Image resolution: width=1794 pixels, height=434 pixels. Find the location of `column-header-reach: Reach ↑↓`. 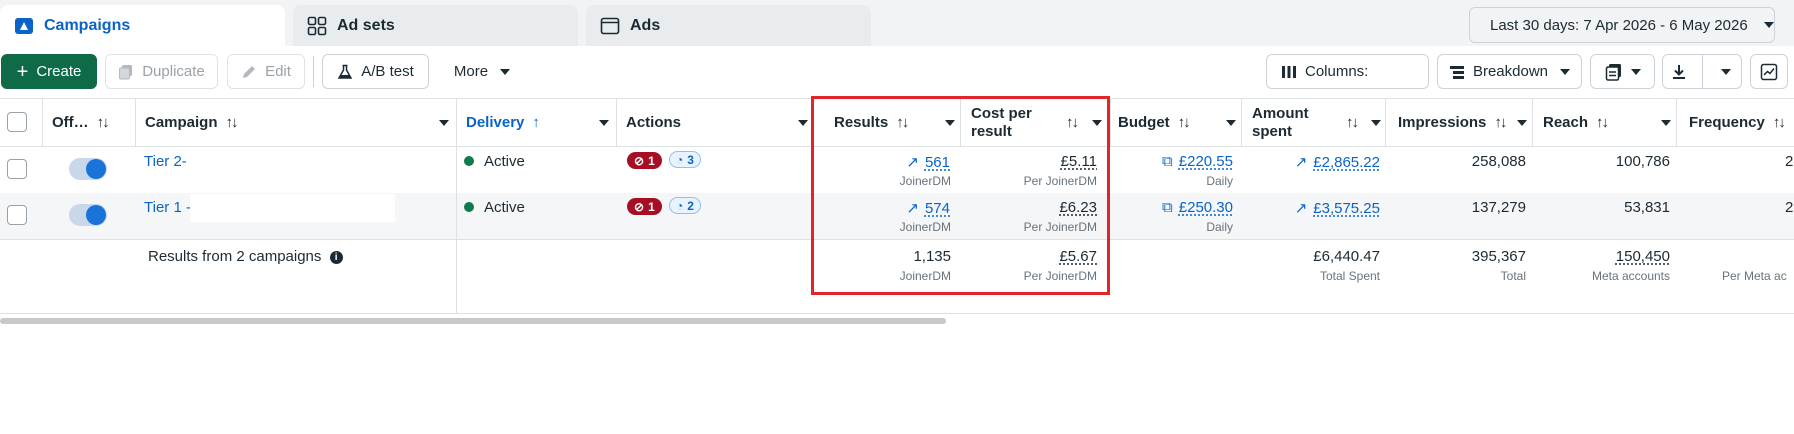

column-header-reach: Reach ↑↓ is located at coordinates (1609, 123).